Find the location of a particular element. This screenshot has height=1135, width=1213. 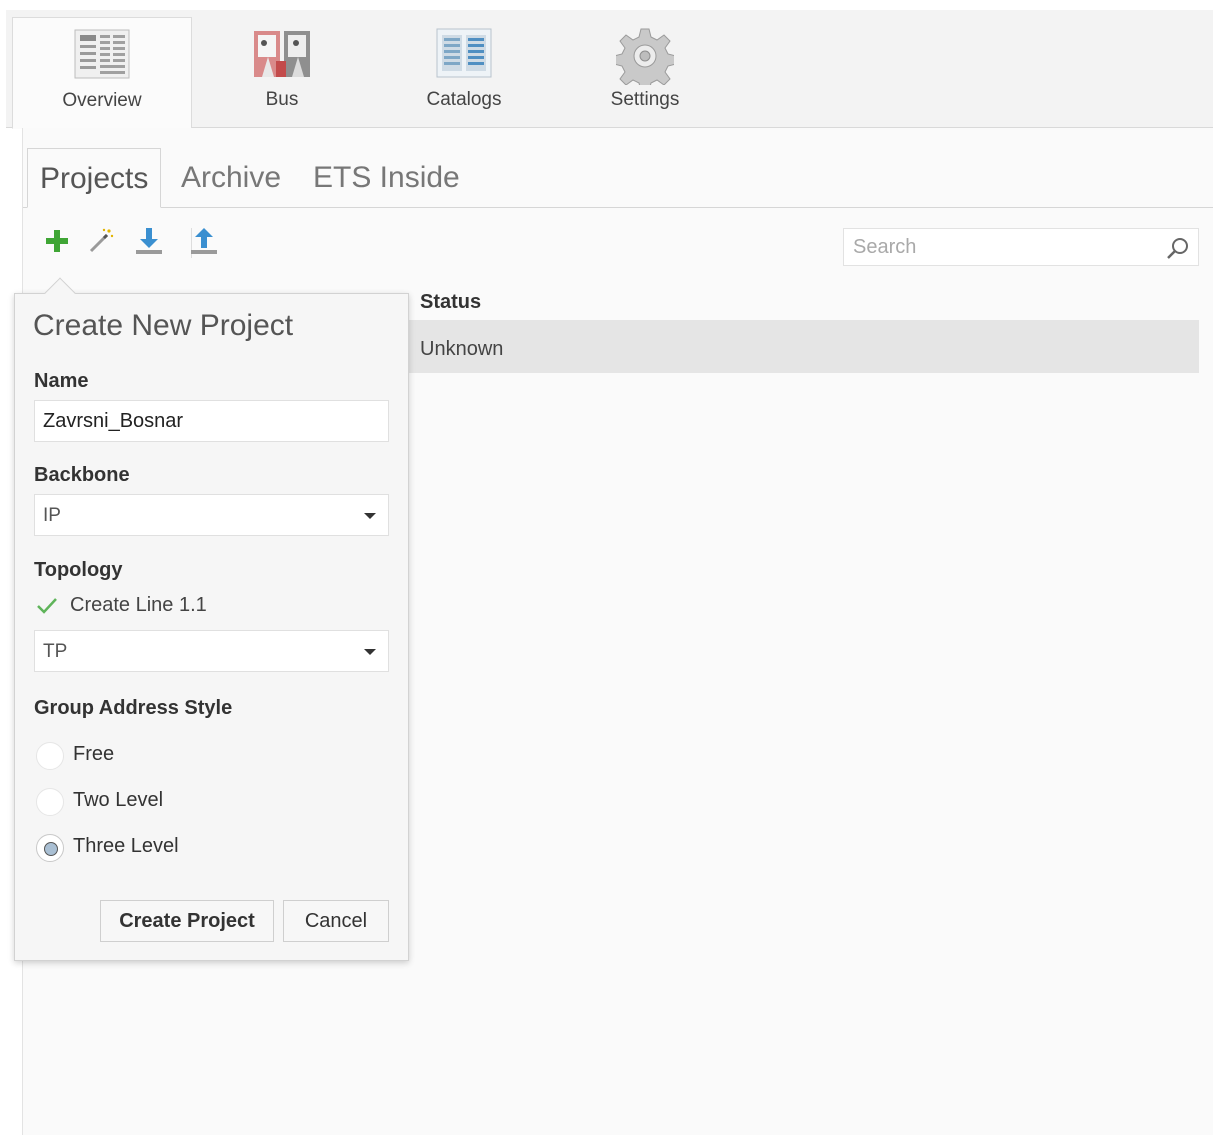

main-ribbon: Overview Bus Catalogs Settings is located at coordinates (609, 69).